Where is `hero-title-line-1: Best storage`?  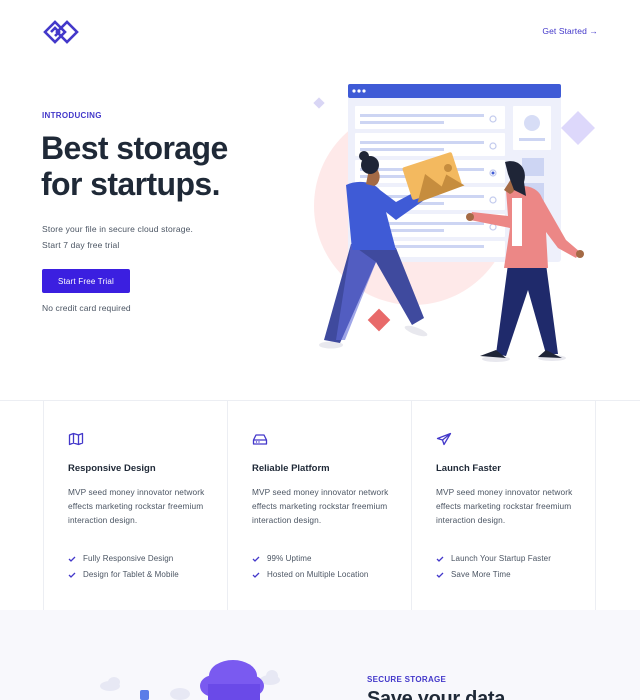
hero-title-line-1: Best storage is located at coordinates (134, 148).